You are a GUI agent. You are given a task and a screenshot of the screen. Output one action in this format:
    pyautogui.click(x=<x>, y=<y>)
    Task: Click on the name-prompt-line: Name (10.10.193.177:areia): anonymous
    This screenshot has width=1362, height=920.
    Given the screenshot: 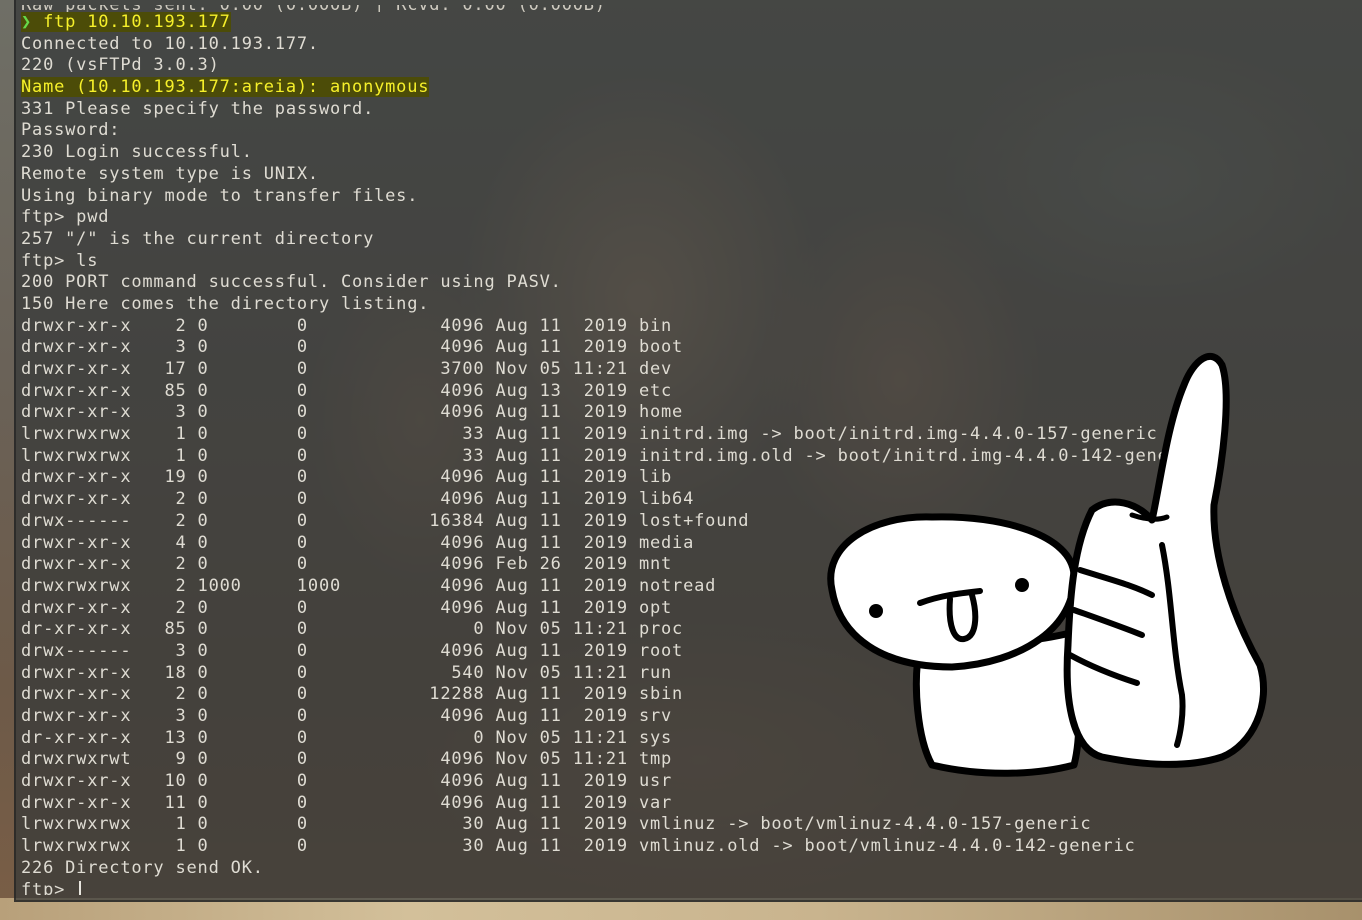 What is the action you would take?
    pyautogui.click(x=688, y=88)
    